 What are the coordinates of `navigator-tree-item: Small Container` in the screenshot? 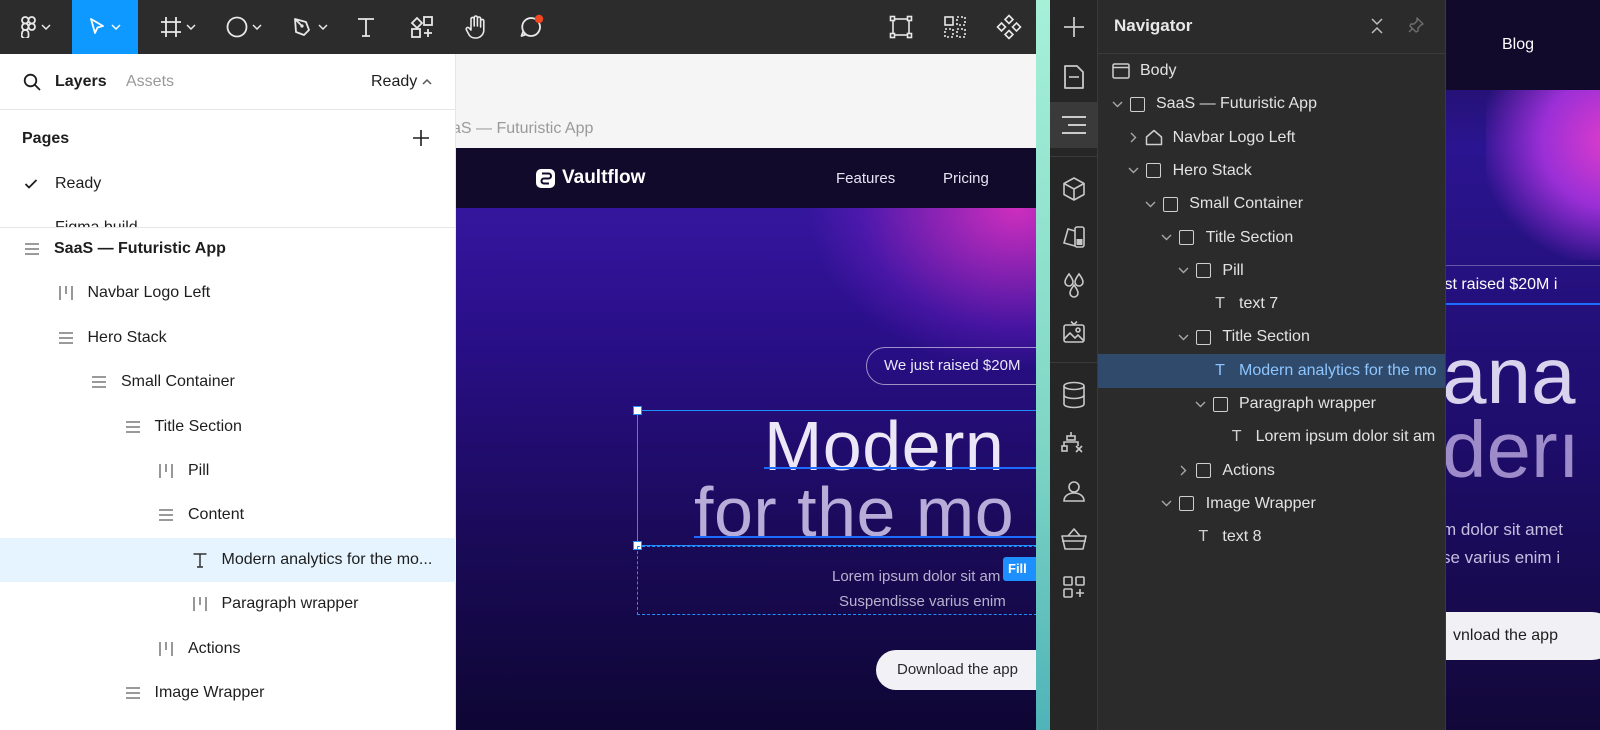 It's located at (1271, 204).